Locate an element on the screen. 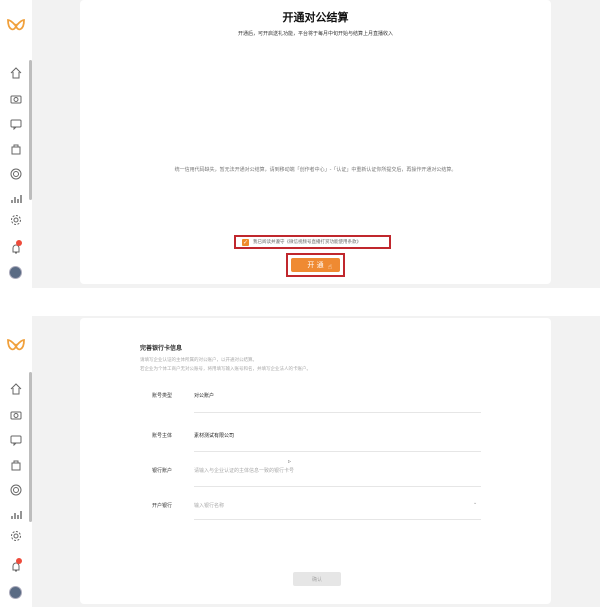 This screenshot has width=600, height=607. account-type-value: 对公账户 is located at coordinates (204, 396).